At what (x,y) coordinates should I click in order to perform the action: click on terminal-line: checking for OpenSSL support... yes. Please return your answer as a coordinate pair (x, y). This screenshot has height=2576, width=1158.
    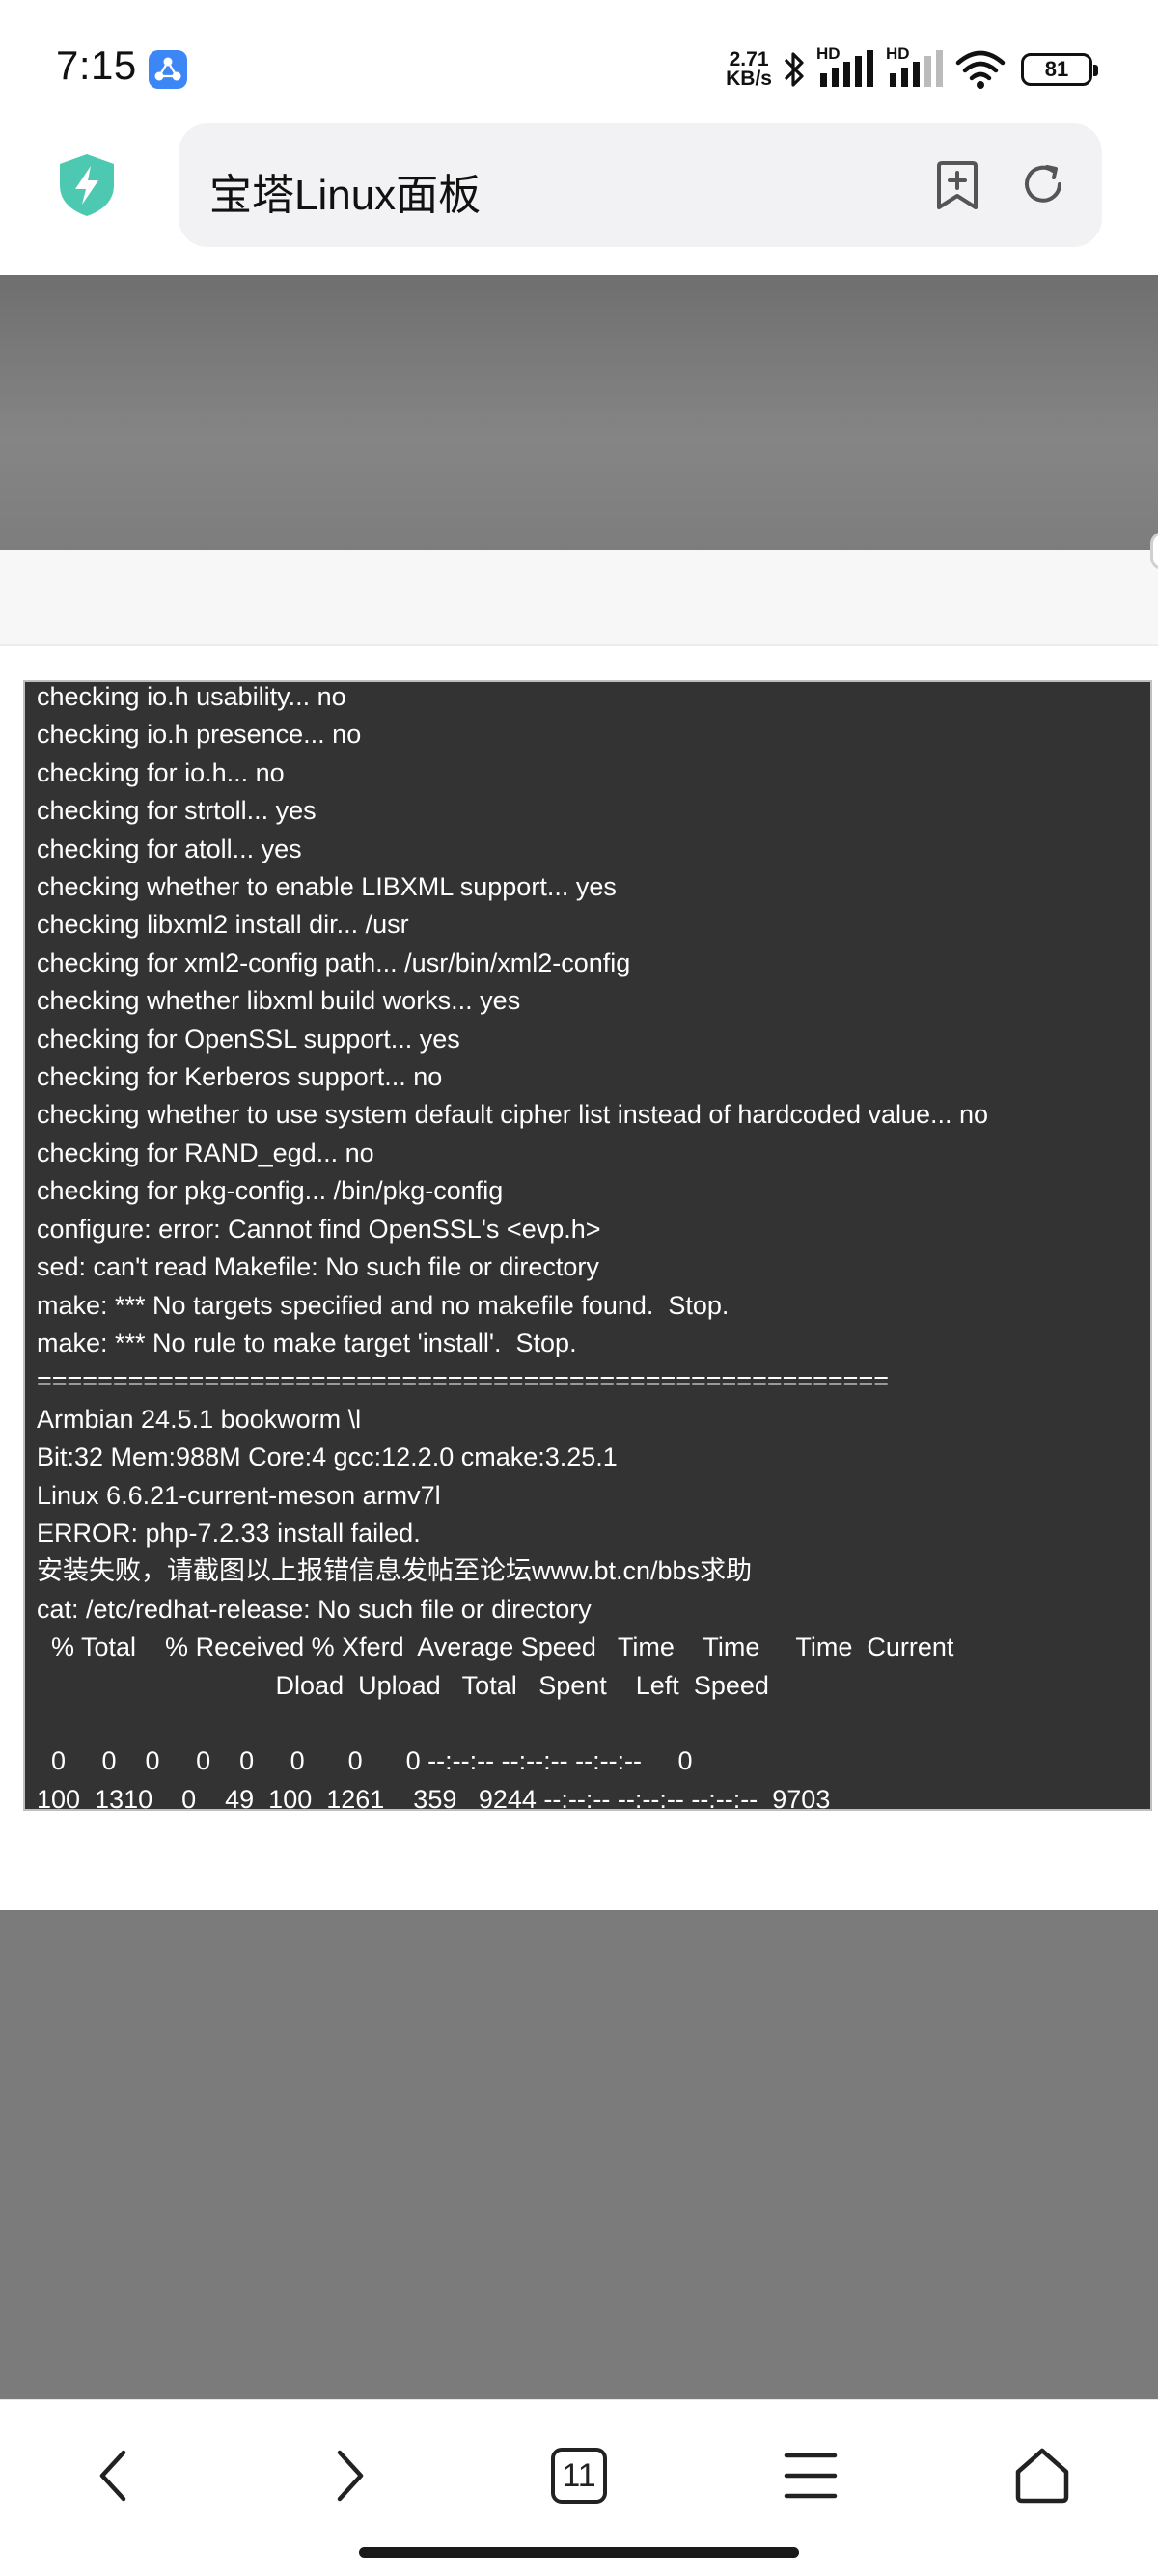
    Looking at the image, I should click on (248, 1039).